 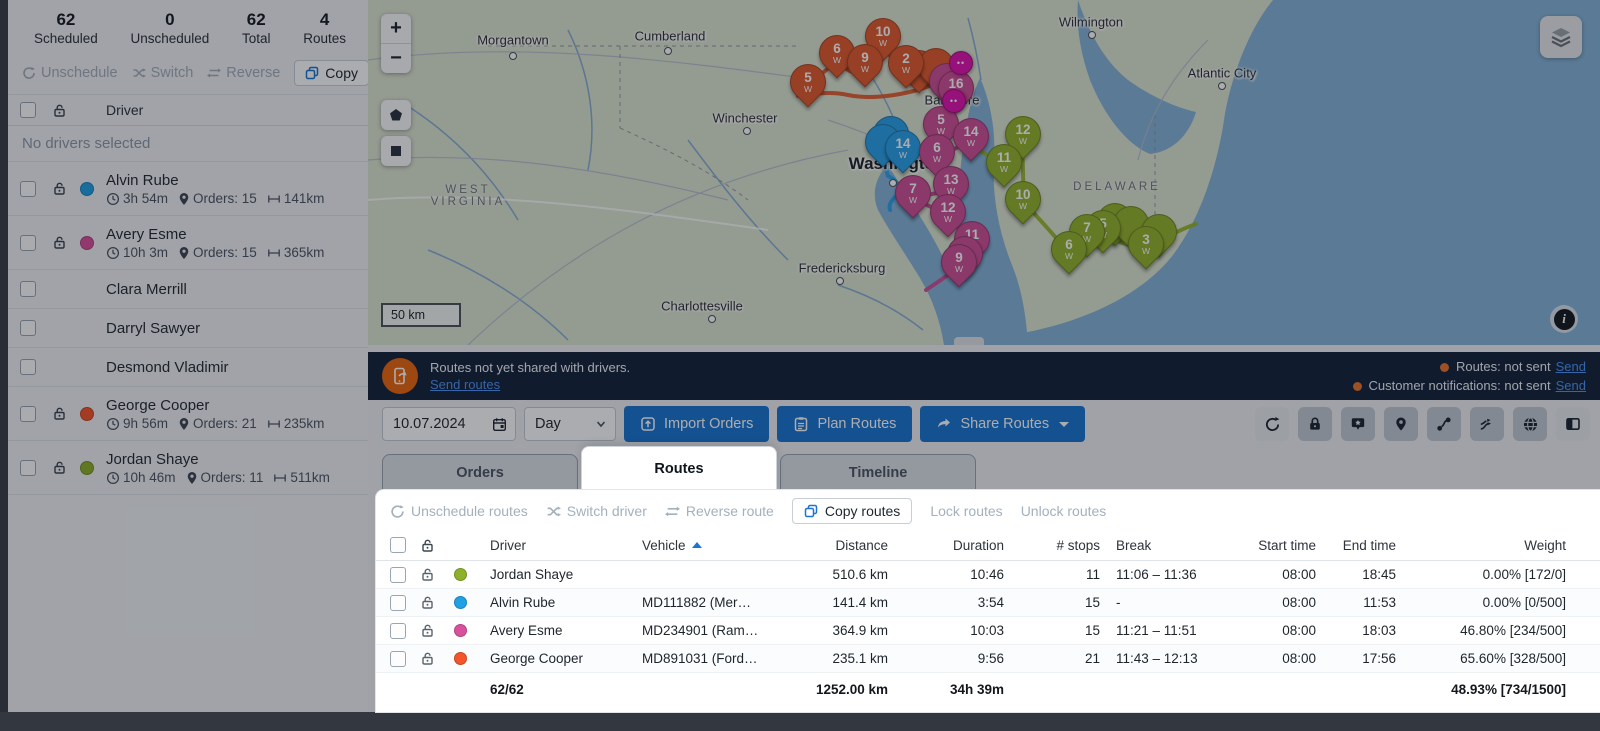 What do you see at coordinates (188, 328) in the screenshot?
I see `driver-row: Darryl Sawyer` at bounding box center [188, 328].